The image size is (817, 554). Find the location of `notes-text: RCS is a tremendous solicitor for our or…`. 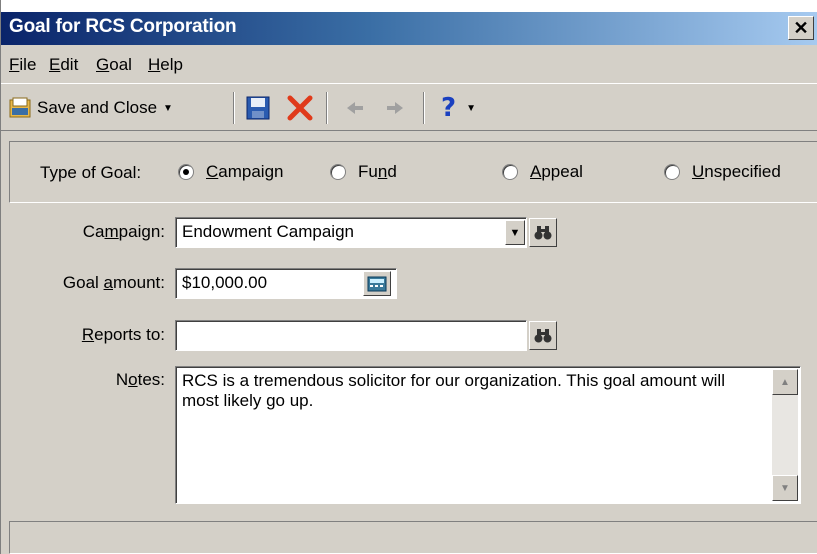

notes-text: RCS is a tremendous solicitor for our or… is located at coordinates (453, 390).